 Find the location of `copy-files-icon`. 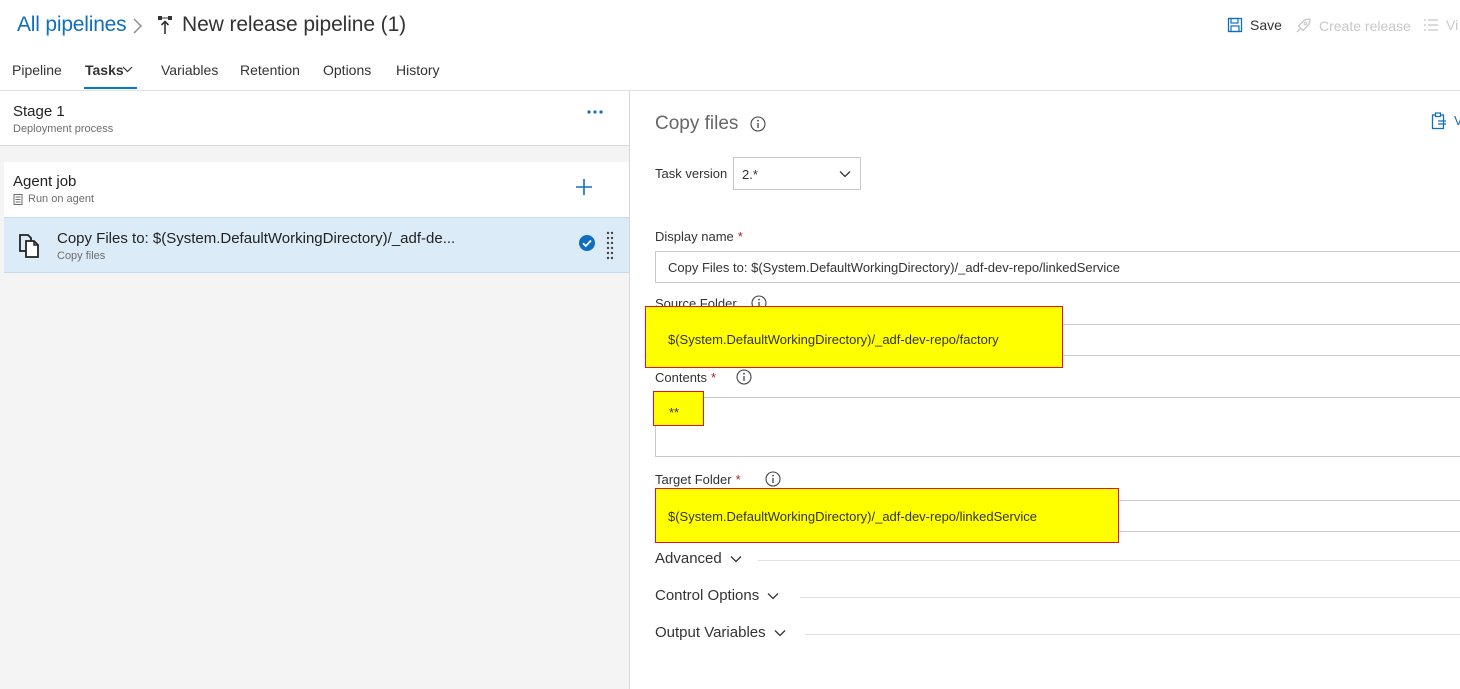

copy-files-icon is located at coordinates (29, 246).